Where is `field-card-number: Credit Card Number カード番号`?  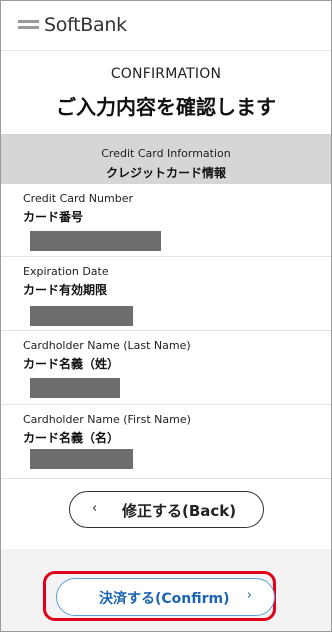
field-card-number: Credit Card Number カード番号 is located at coordinates (166, 220).